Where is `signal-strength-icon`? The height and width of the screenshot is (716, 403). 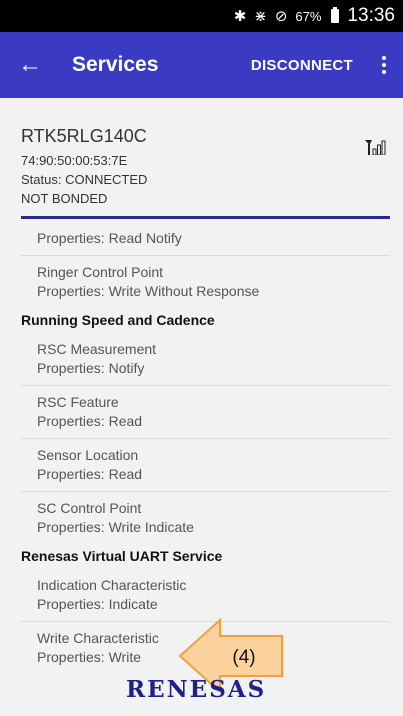
signal-strength-icon is located at coordinates (375, 147).